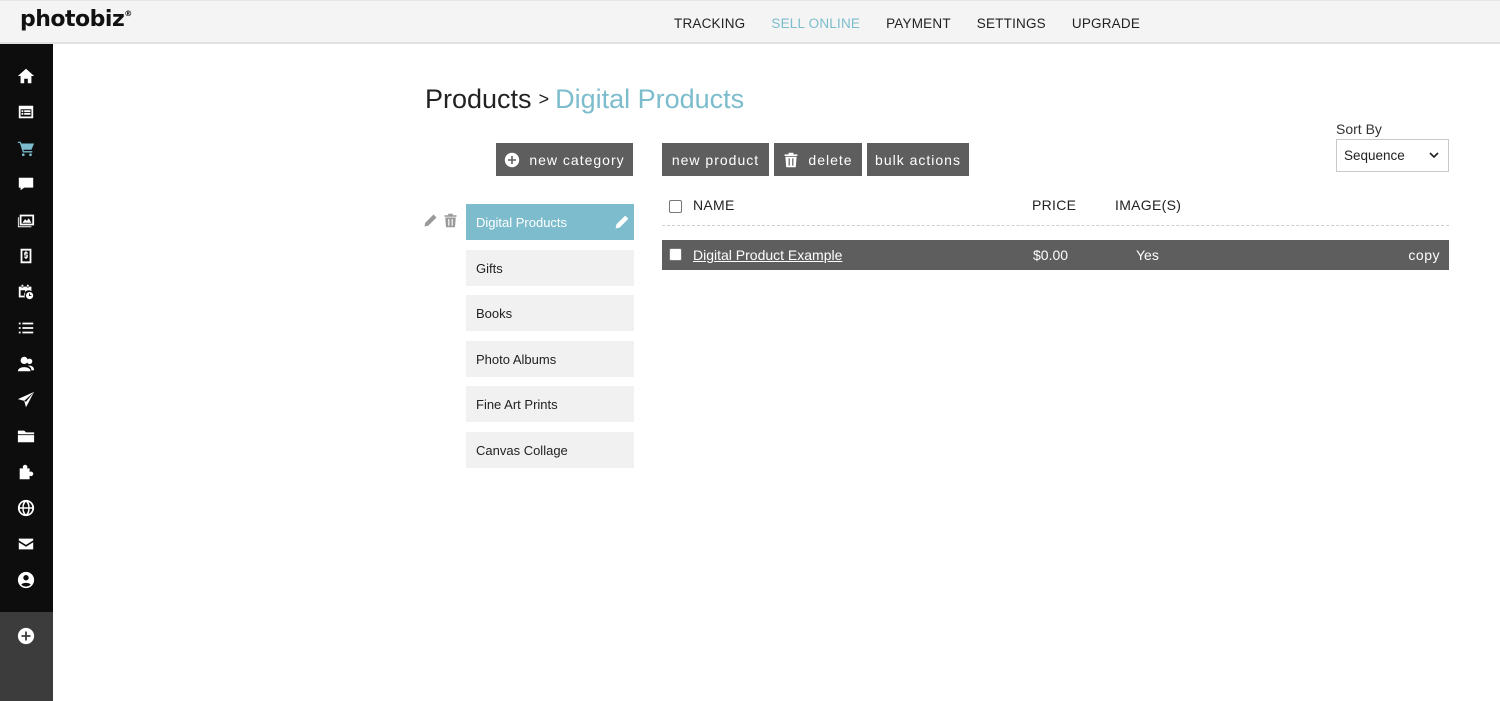 The image size is (1500, 701). What do you see at coordinates (522, 222) in the screenshot?
I see `category-label: Digital Products` at bounding box center [522, 222].